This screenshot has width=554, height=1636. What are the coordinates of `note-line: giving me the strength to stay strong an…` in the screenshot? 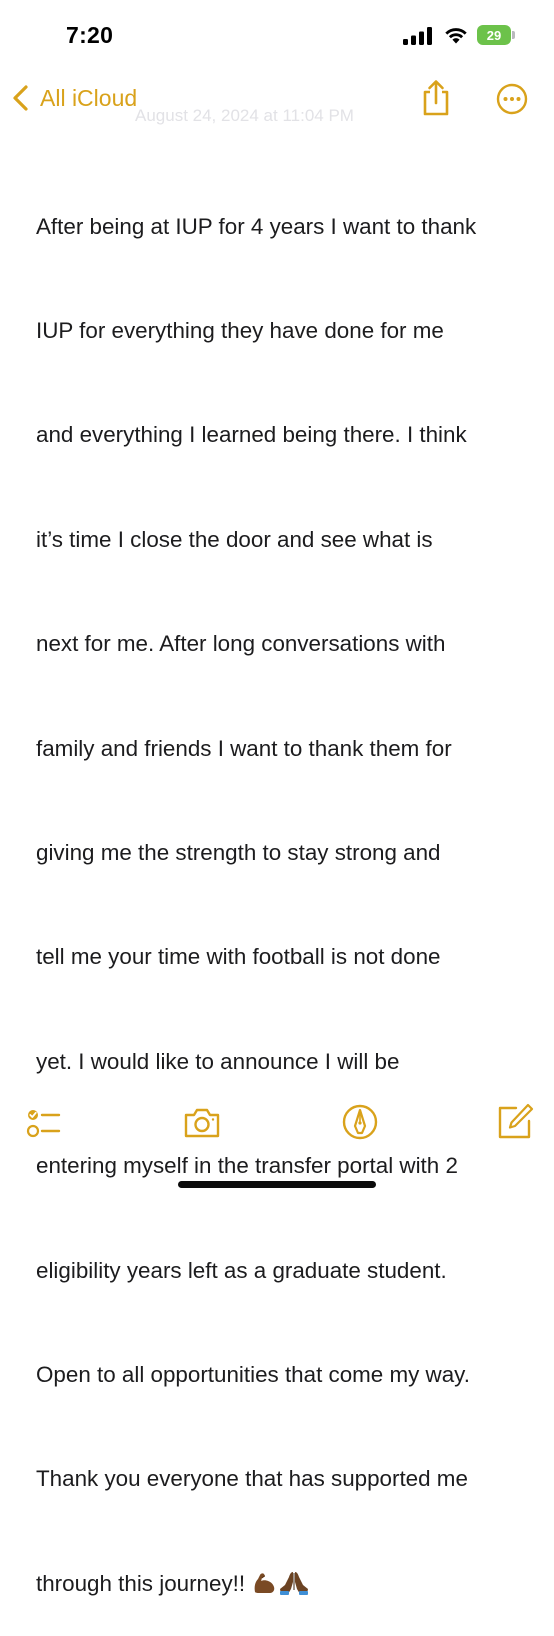 It's located at (238, 852).